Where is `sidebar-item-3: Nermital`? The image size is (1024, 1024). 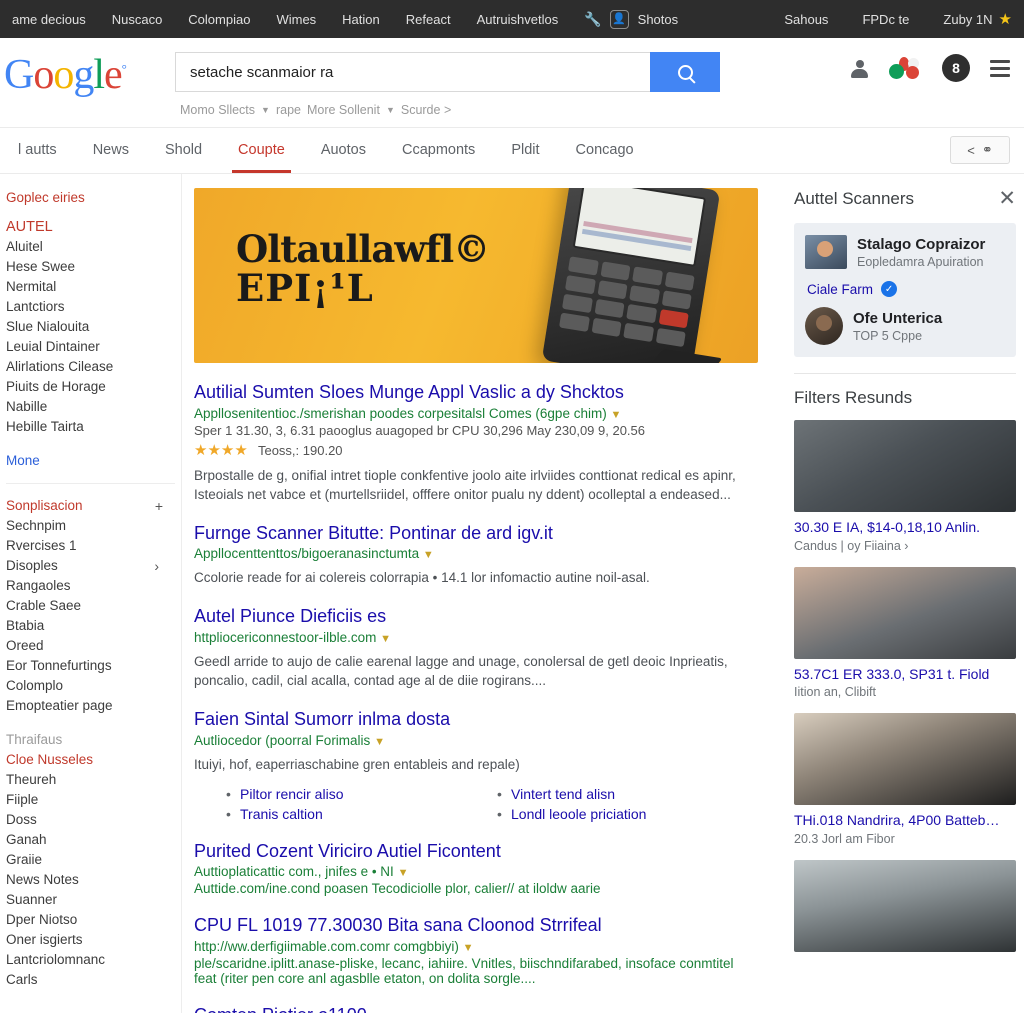
sidebar-item-3: Nermital is located at coordinates (92, 287).